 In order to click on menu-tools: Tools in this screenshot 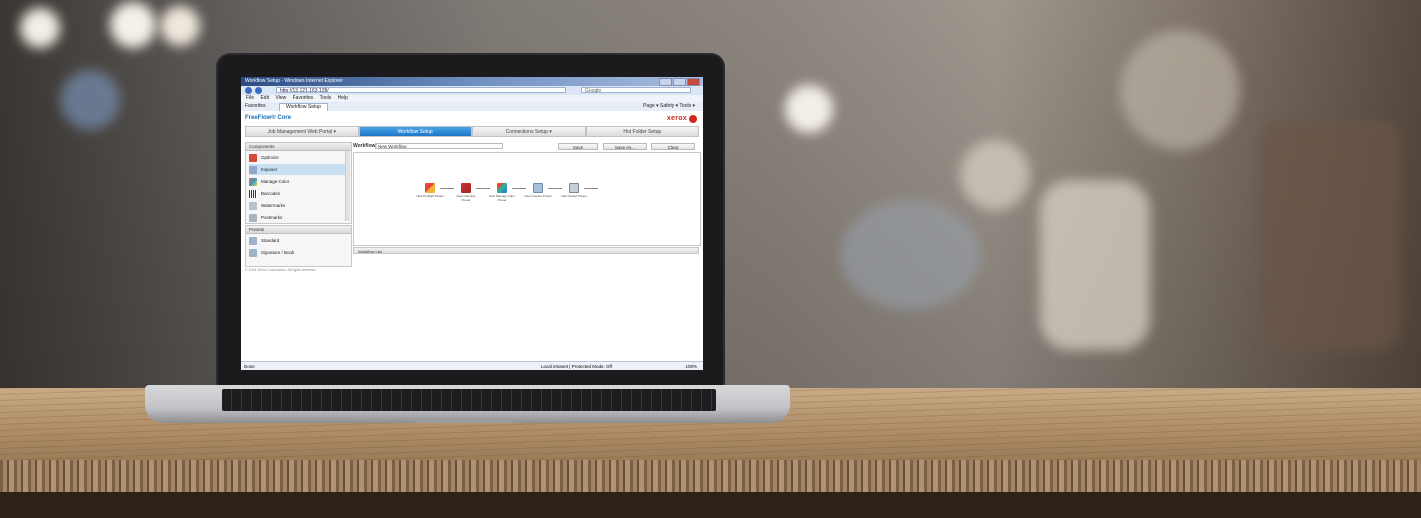, I will do `click(326, 98)`.